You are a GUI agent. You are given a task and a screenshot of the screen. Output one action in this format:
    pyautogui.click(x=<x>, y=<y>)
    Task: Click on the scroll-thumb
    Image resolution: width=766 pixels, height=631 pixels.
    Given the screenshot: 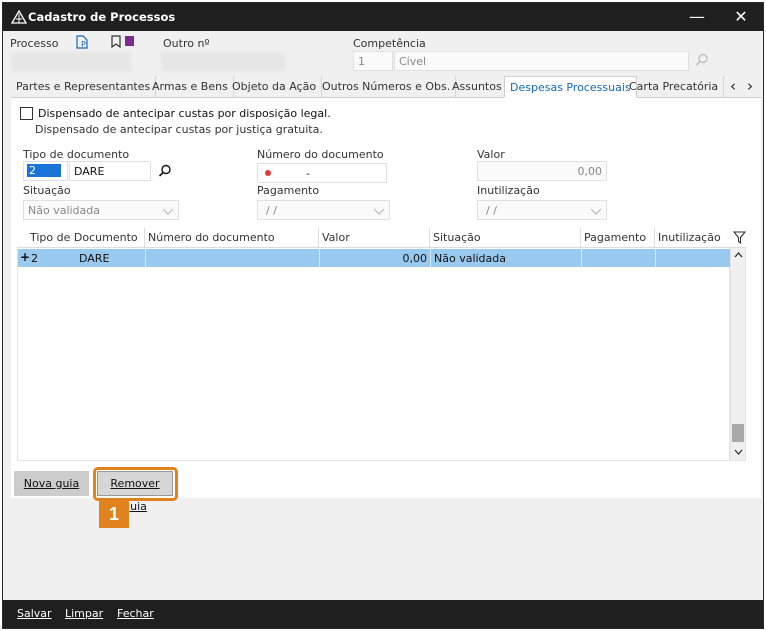 What is the action you would take?
    pyautogui.click(x=738, y=433)
    